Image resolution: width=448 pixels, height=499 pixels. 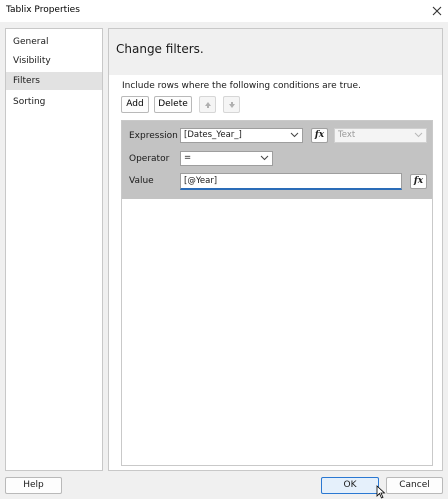 I want to click on type-dropdown: Text, so click(x=380, y=135).